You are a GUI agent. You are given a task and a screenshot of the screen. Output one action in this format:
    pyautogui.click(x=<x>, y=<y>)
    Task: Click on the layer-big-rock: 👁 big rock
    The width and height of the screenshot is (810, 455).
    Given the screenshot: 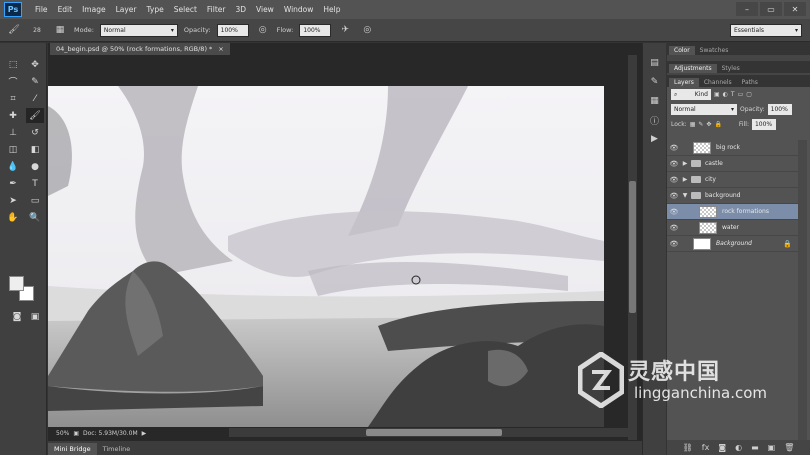 What is the action you would take?
    pyautogui.click(x=732, y=148)
    